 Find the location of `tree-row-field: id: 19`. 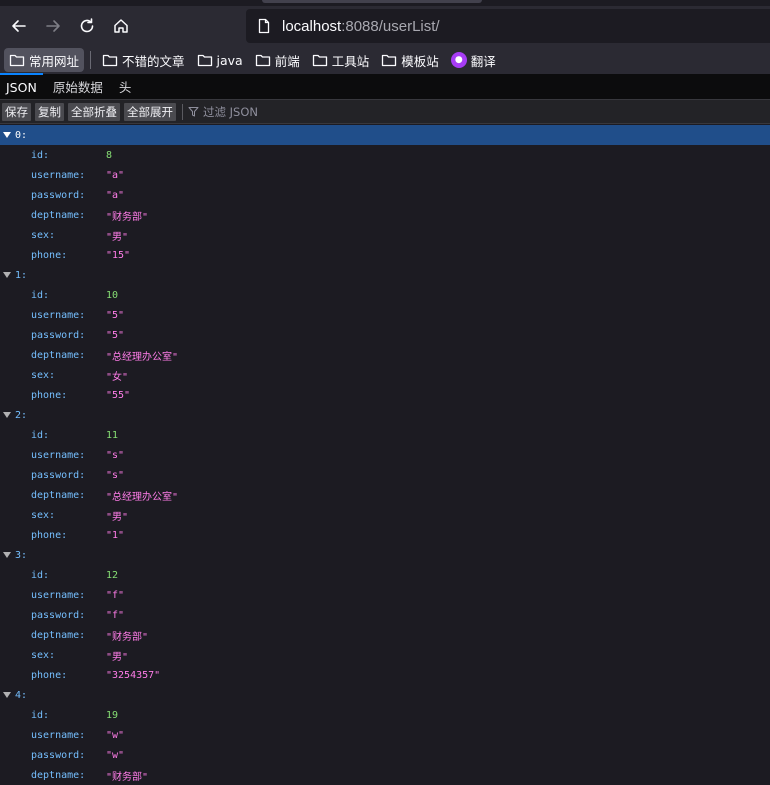

tree-row-field: id: 19 is located at coordinates (385, 715).